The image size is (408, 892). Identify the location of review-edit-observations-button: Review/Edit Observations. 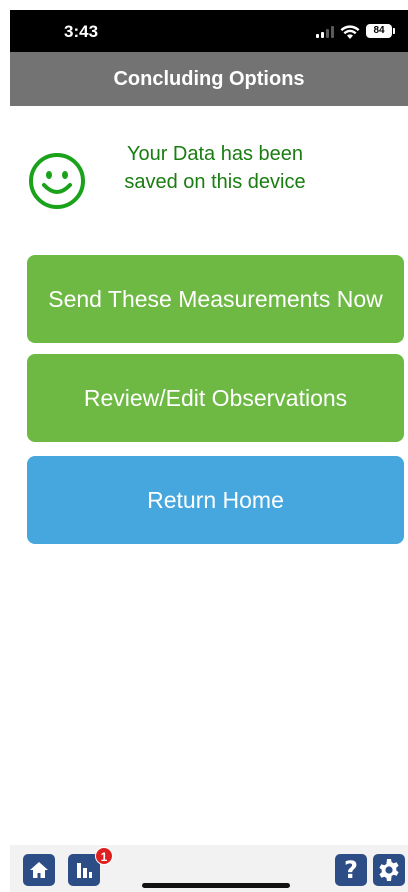
(215, 398).